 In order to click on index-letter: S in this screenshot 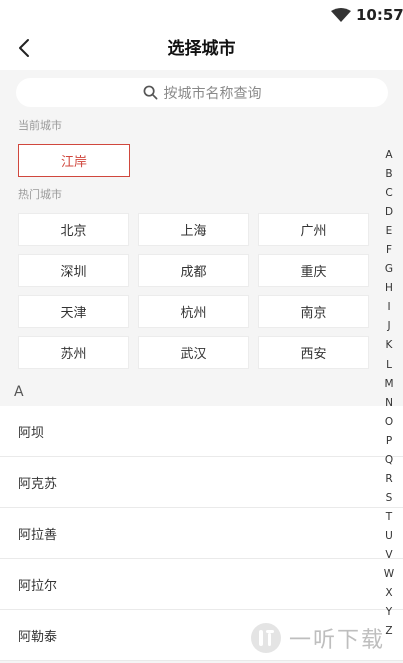, I will do `click(389, 498)`.